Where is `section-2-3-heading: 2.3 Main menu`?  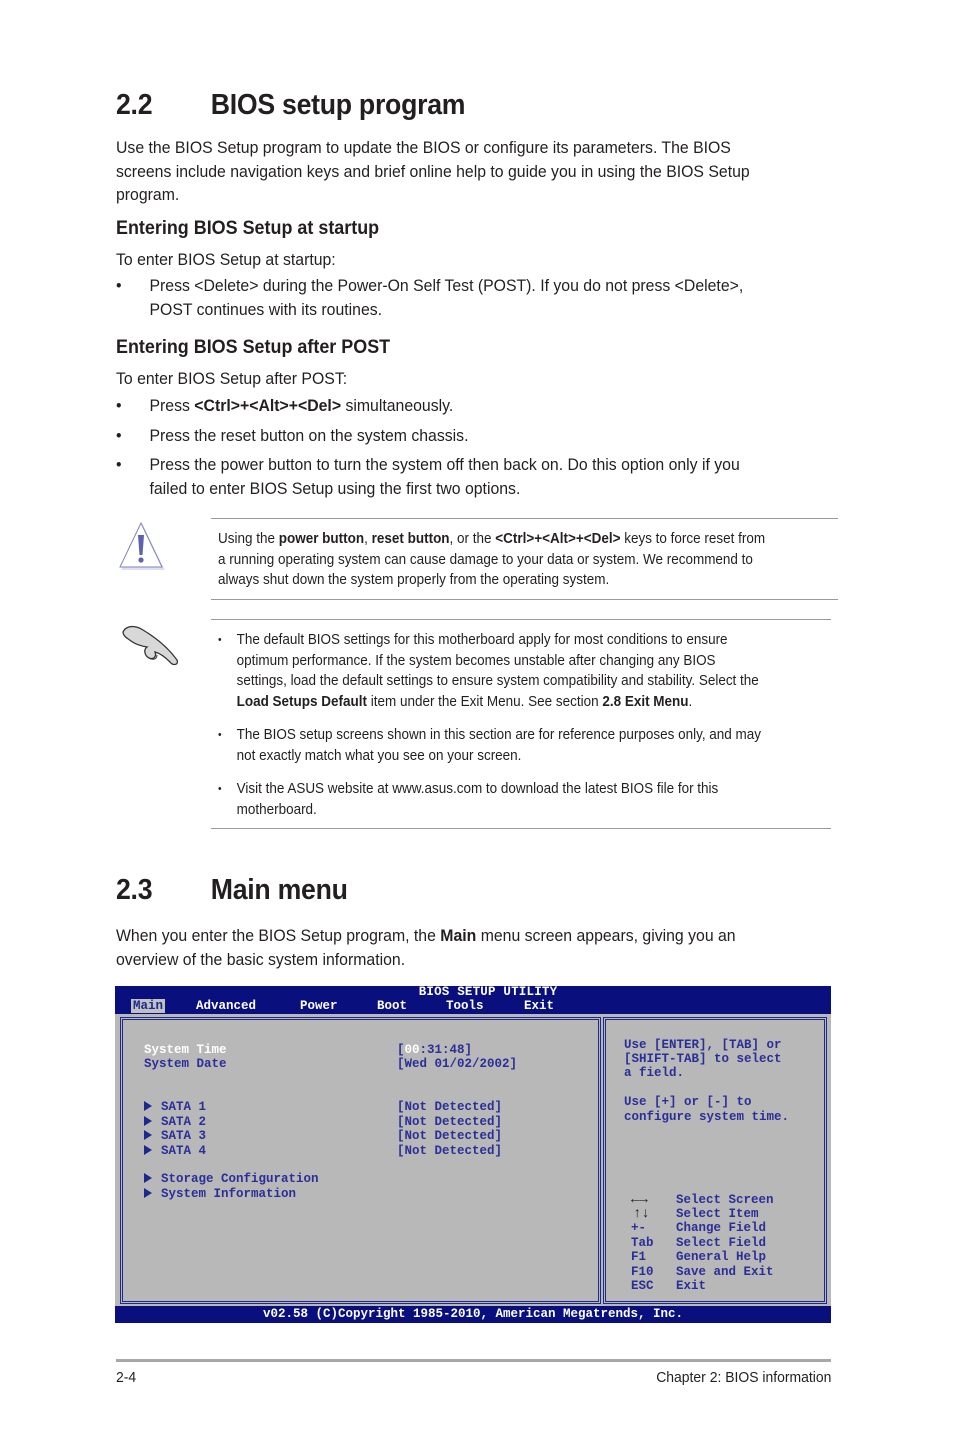
section-2-3-heading: 2.3 Main menu is located at coordinates (232, 890).